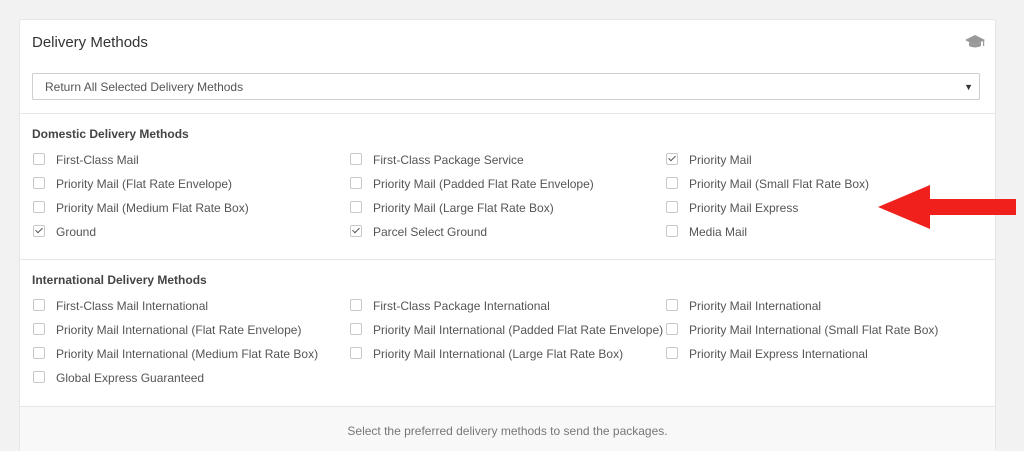  What do you see at coordinates (975, 42) in the screenshot?
I see `graduation-cap-icon` at bounding box center [975, 42].